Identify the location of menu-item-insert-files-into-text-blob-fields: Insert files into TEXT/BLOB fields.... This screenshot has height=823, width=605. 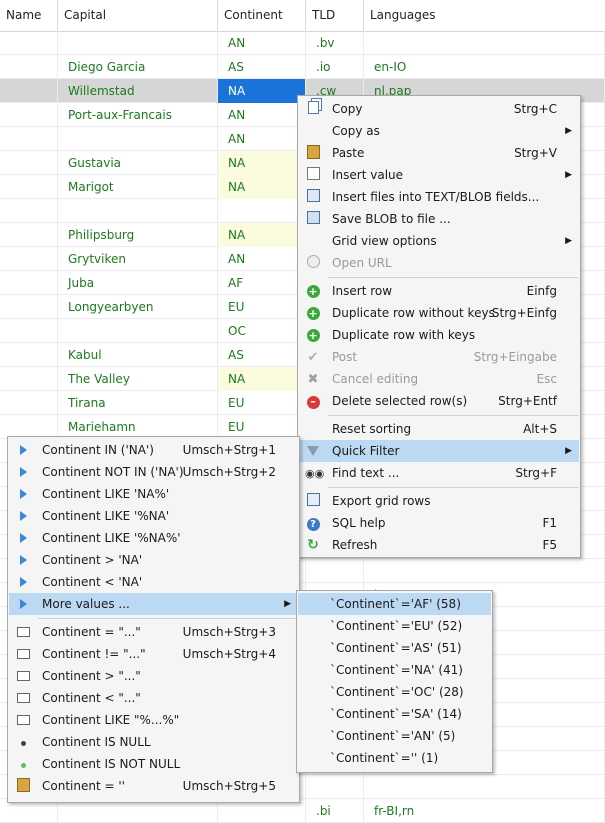
(439, 197).